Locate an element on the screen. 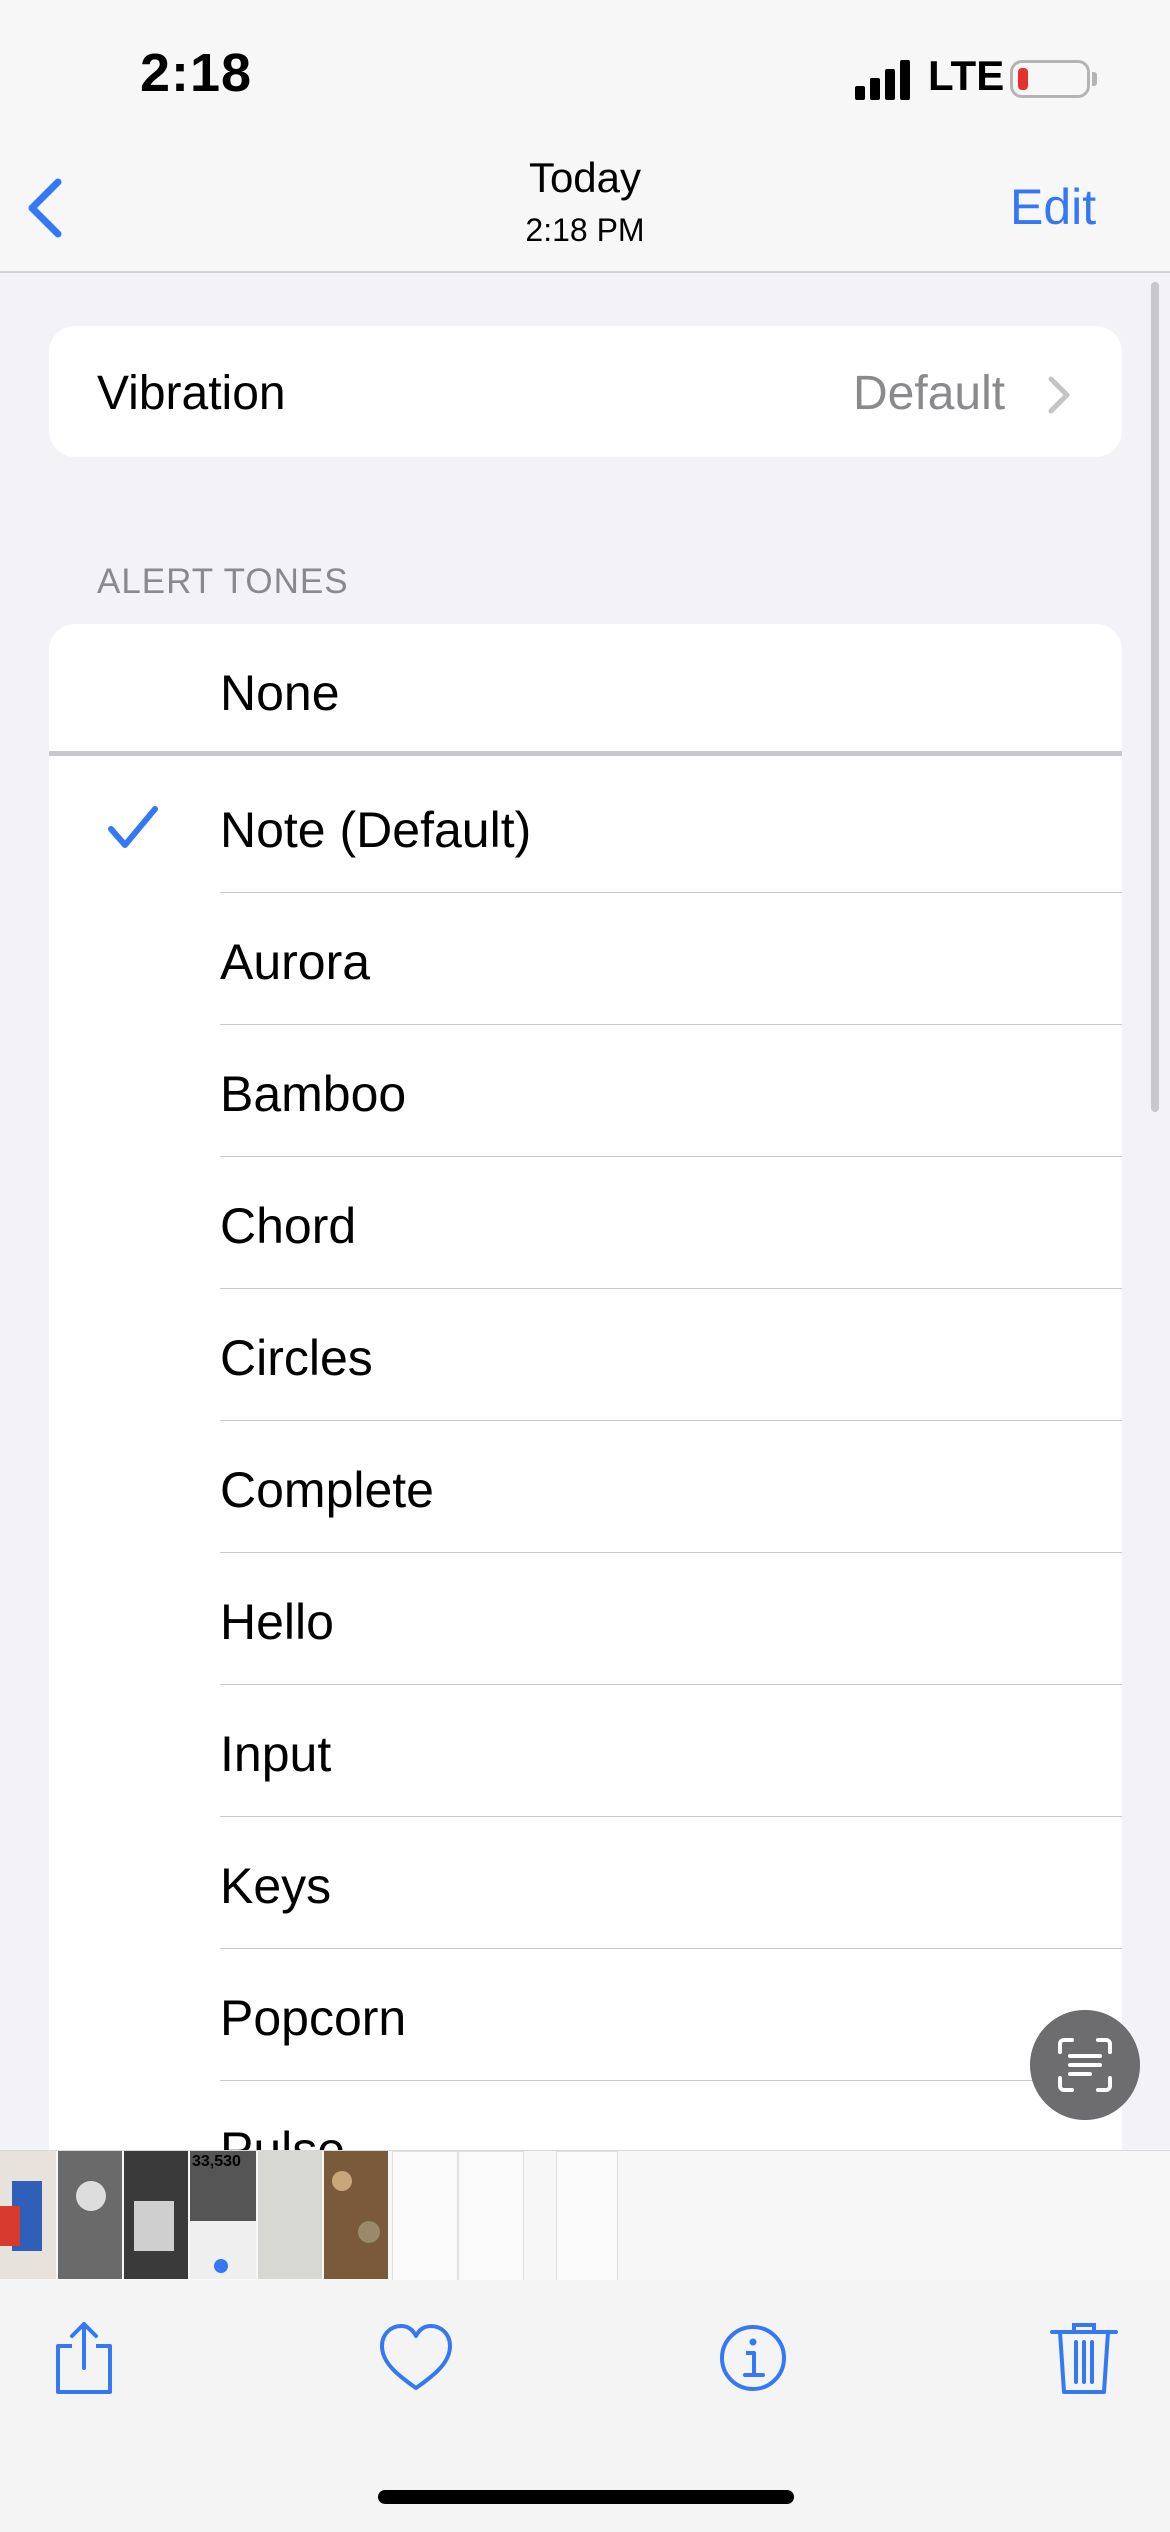 The height and width of the screenshot is (2532, 1170). tone-label: Hello is located at coordinates (277, 1622).